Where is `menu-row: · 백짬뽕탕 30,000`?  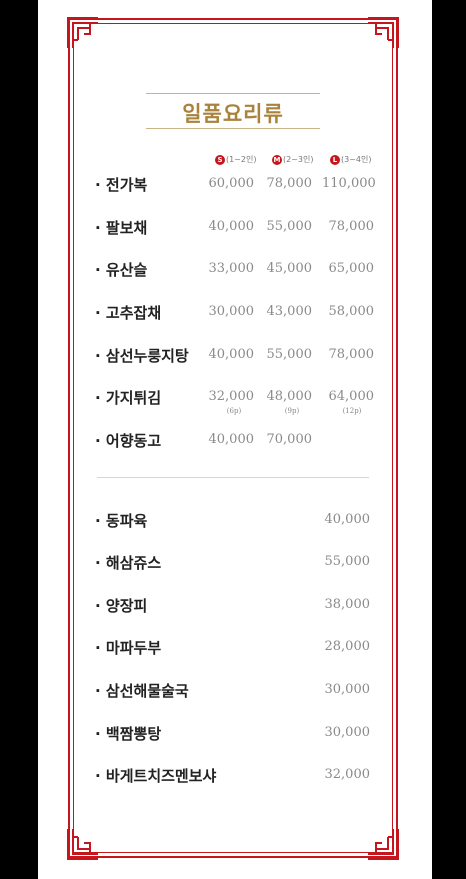 menu-row: · 백짬뽕탕 30,000 is located at coordinates (233, 735).